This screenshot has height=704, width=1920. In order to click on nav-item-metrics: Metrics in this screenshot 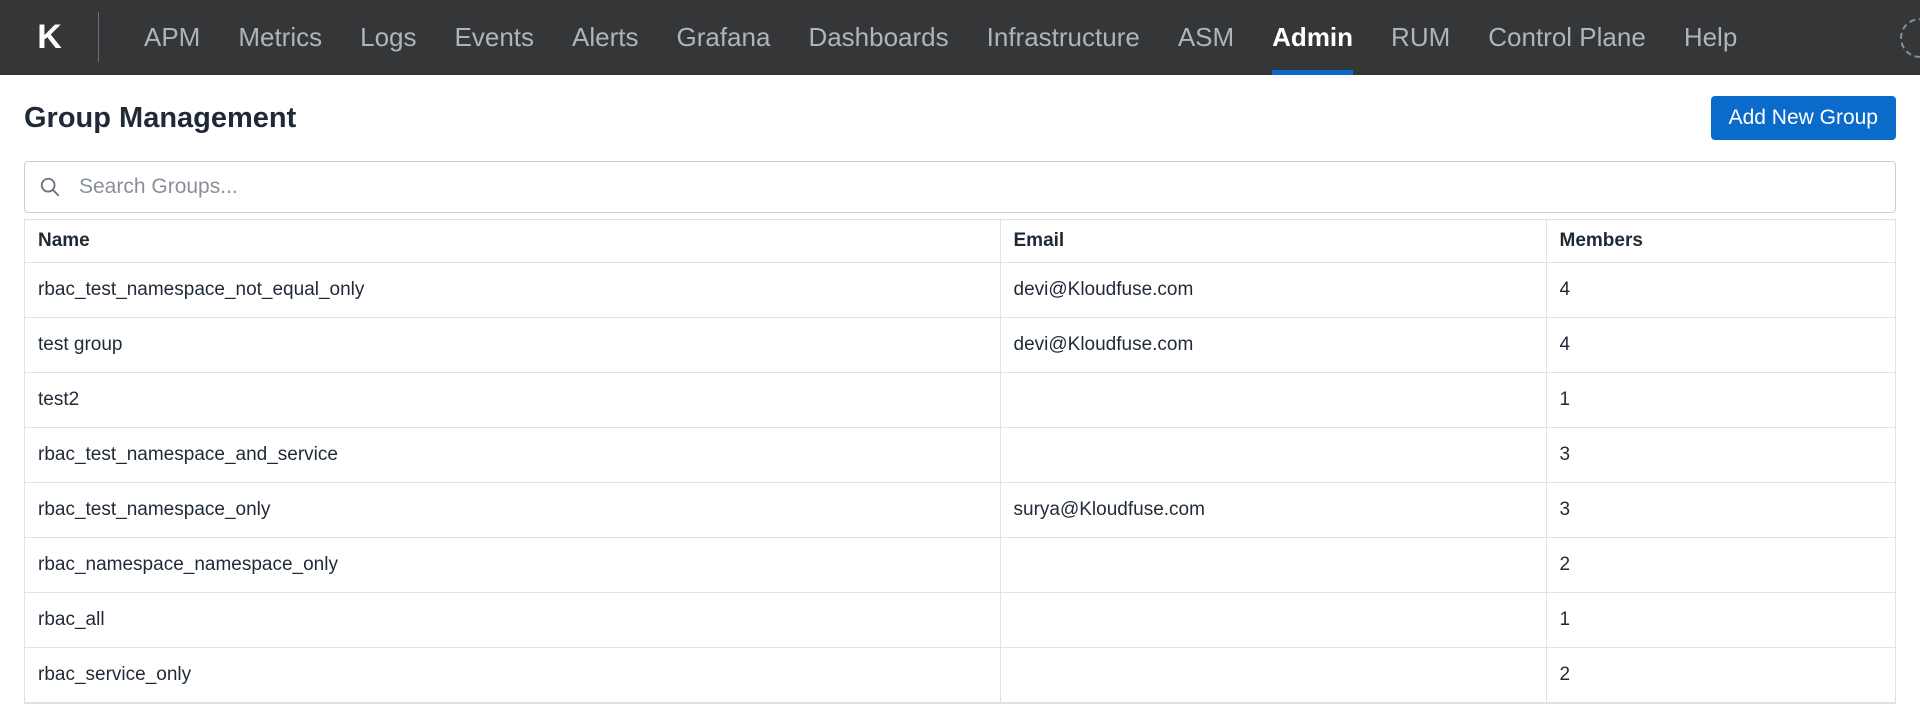, I will do `click(280, 37)`.